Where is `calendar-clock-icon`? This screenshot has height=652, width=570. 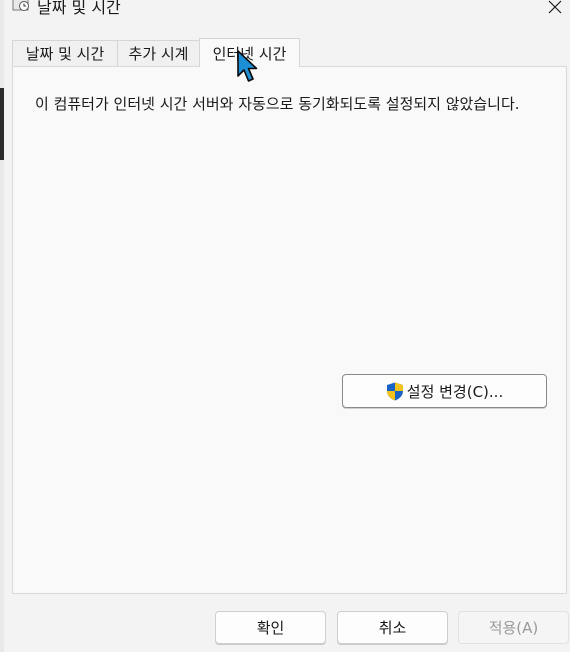
calendar-clock-icon is located at coordinates (20, 5).